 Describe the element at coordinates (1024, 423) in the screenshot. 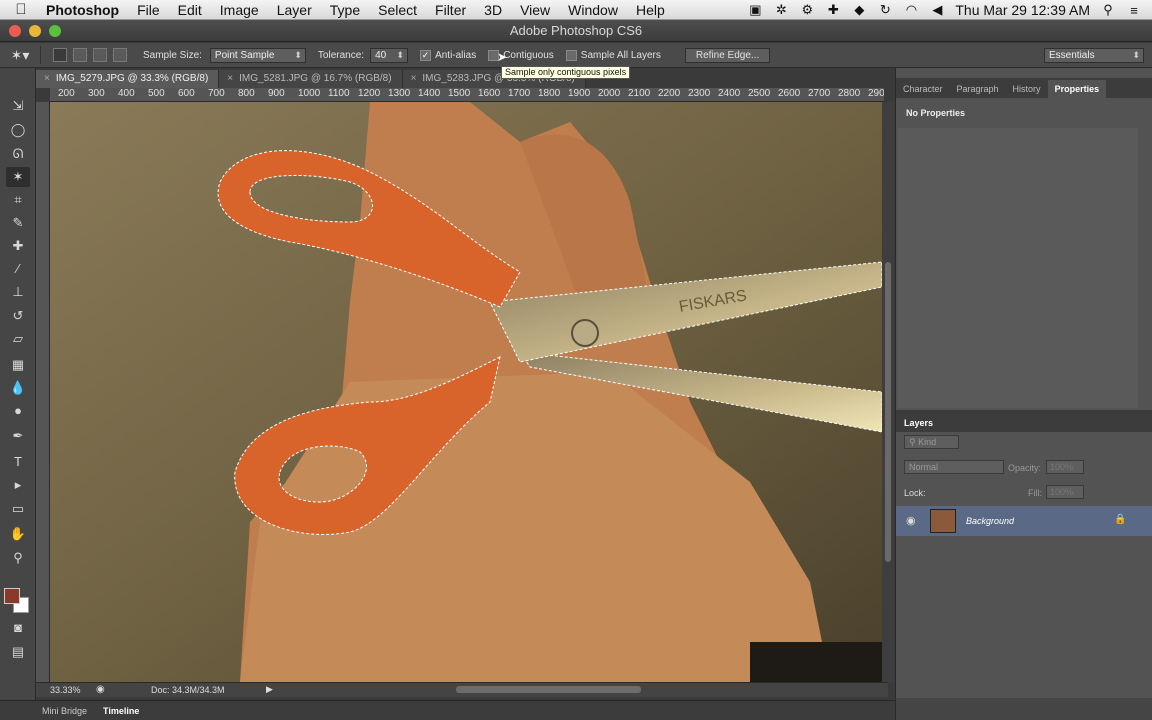

I see `layers-panel-header: Layers` at that location.